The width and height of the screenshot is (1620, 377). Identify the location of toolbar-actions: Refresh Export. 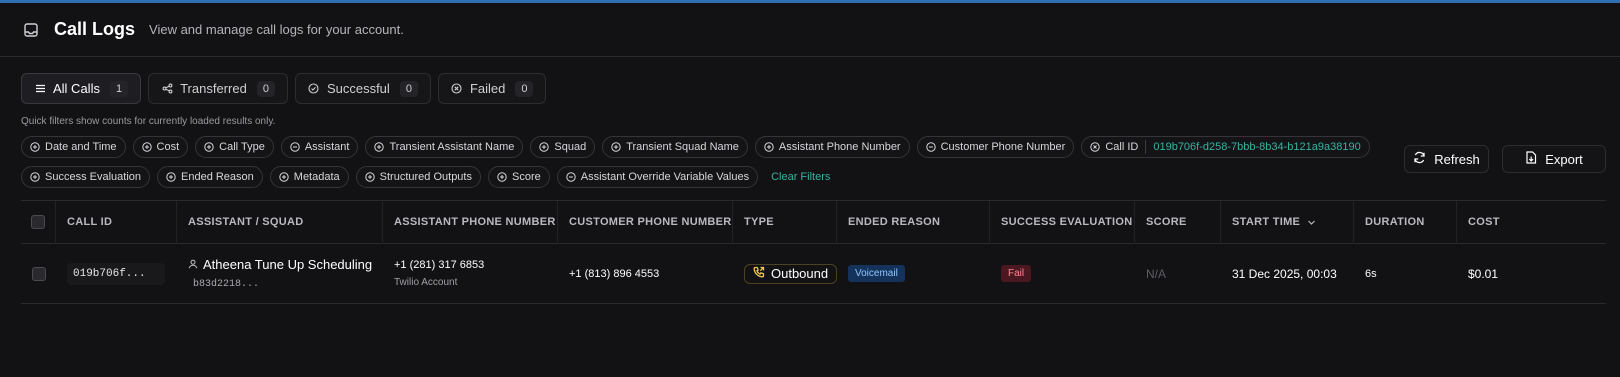
(1505, 159).